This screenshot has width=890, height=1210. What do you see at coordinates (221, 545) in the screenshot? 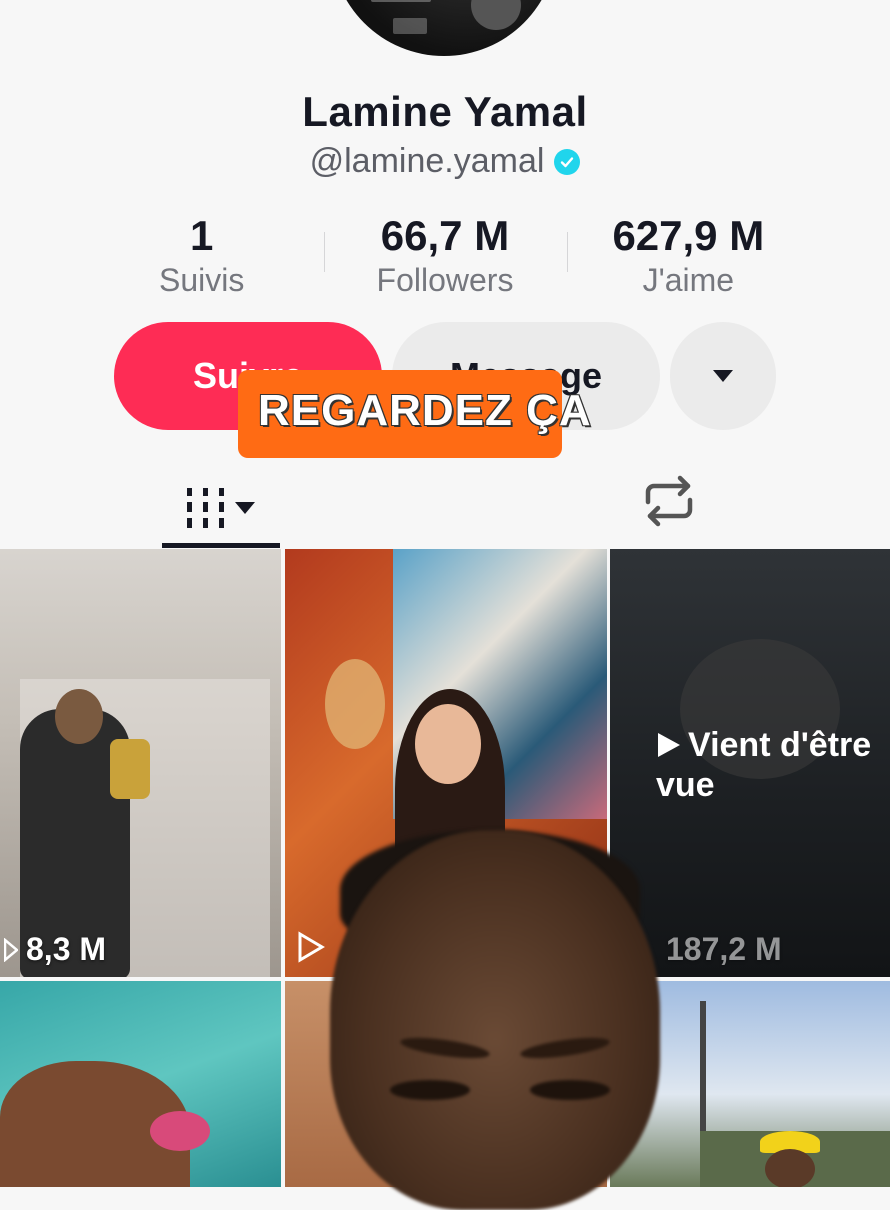
I see `tab-active-indicator` at bounding box center [221, 545].